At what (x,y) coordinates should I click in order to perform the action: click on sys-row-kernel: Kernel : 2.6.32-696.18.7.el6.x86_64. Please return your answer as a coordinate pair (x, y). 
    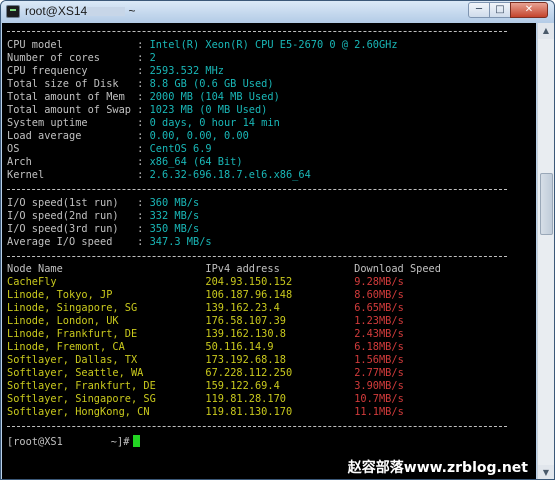
    Looking at the image, I should click on (159, 175).